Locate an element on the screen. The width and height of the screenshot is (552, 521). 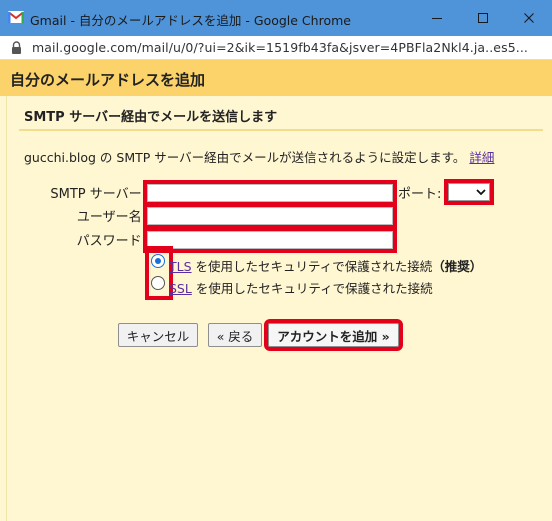
username-label: ユーザー名: is located at coordinates (111, 217).